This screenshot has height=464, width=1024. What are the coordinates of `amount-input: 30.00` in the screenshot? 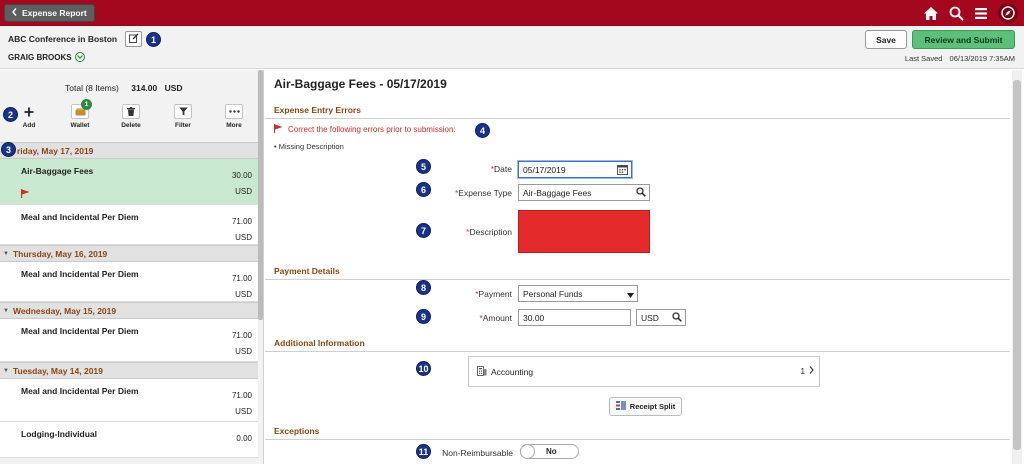 It's located at (574, 317).